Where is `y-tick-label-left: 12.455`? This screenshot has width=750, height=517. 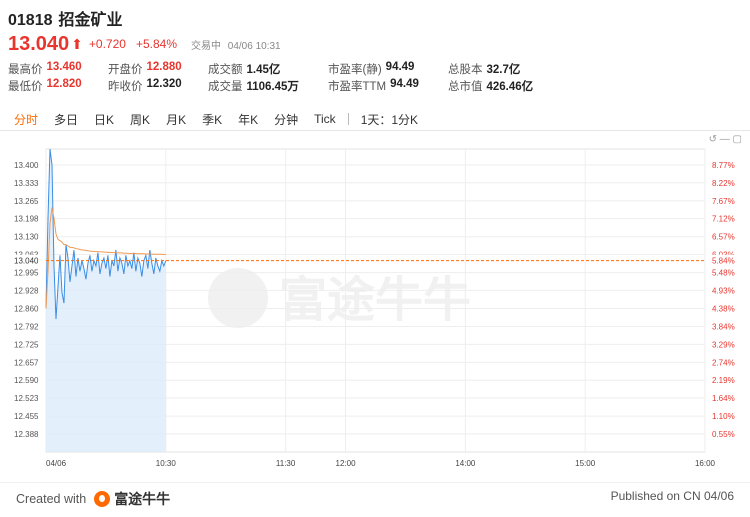 y-tick-label-left: 12.455 is located at coordinates (26, 416).